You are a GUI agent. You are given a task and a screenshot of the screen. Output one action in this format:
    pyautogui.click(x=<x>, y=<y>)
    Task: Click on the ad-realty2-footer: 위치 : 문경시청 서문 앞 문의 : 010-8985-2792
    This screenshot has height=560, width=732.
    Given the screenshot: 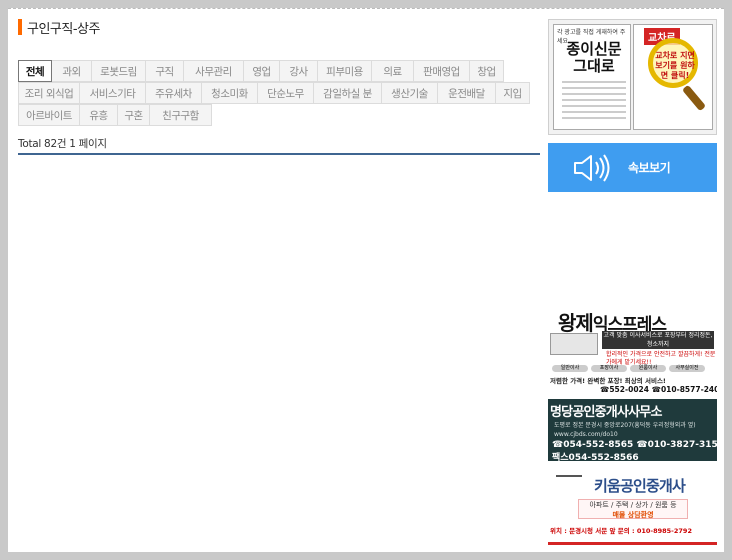 What is the action you would take?
    pyautogui.click(x=621, y=531)
    